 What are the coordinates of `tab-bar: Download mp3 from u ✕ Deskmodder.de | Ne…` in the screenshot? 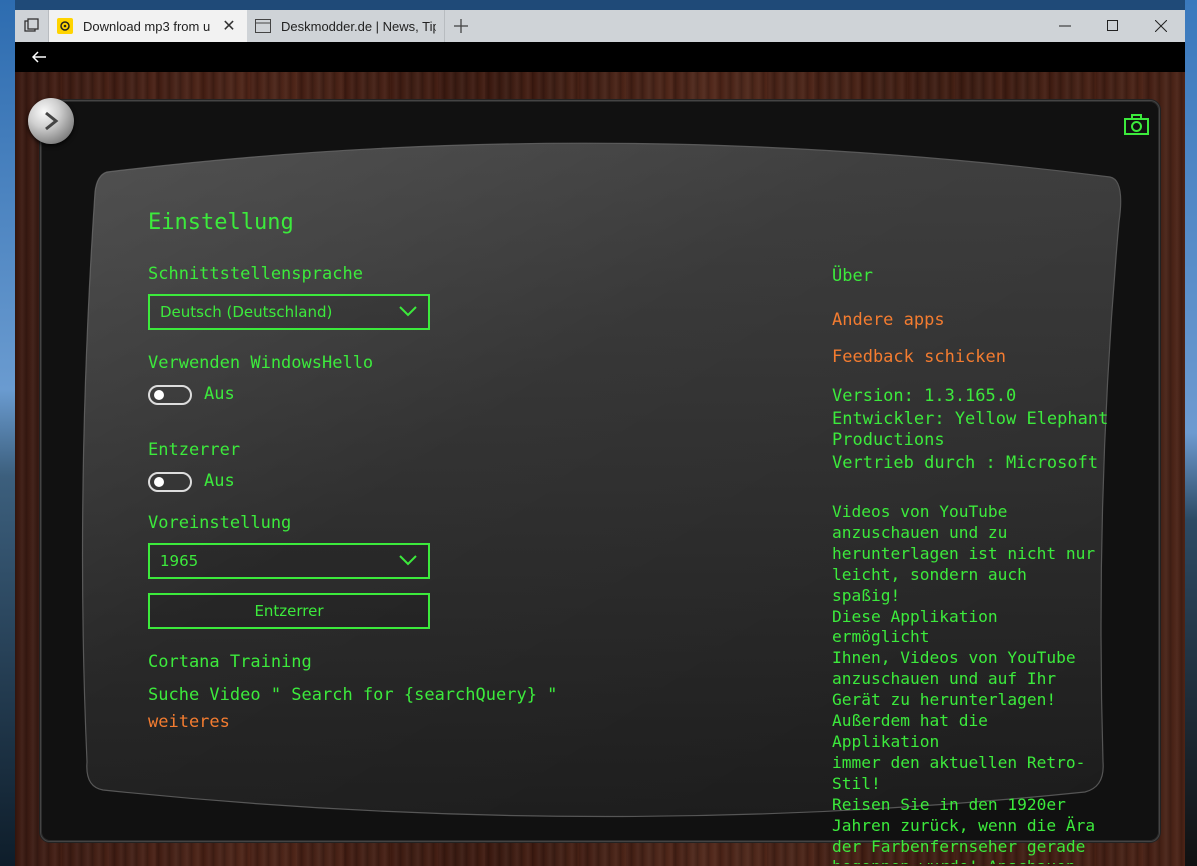 It's located at (600, 26).